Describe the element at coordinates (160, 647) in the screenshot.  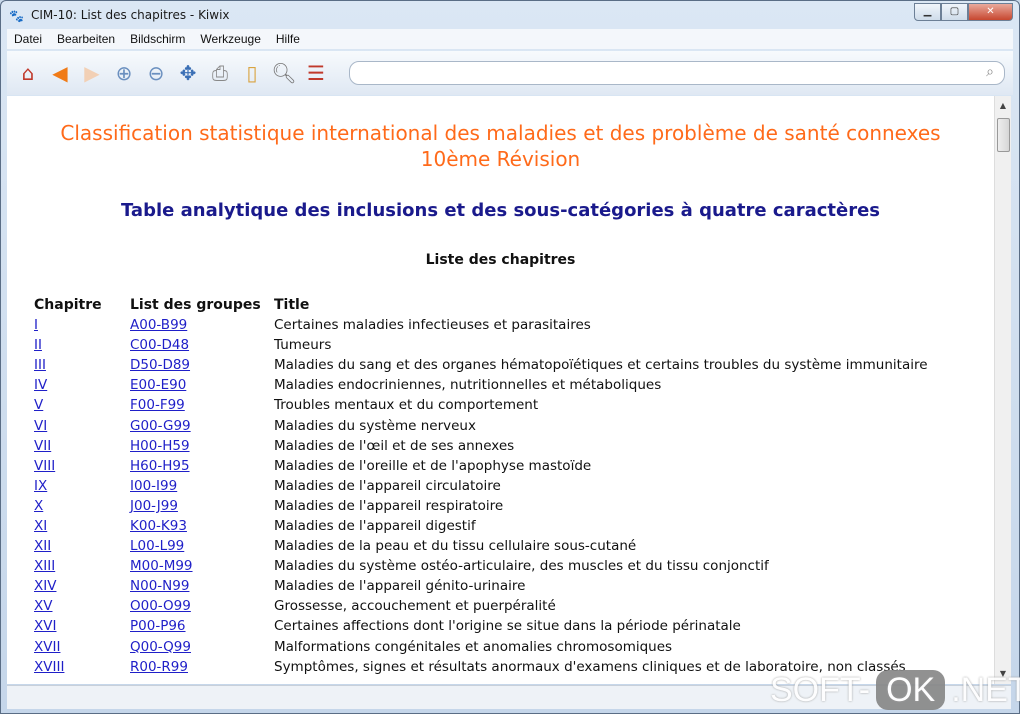
I see `group-link: Q00-Q99` at that location.